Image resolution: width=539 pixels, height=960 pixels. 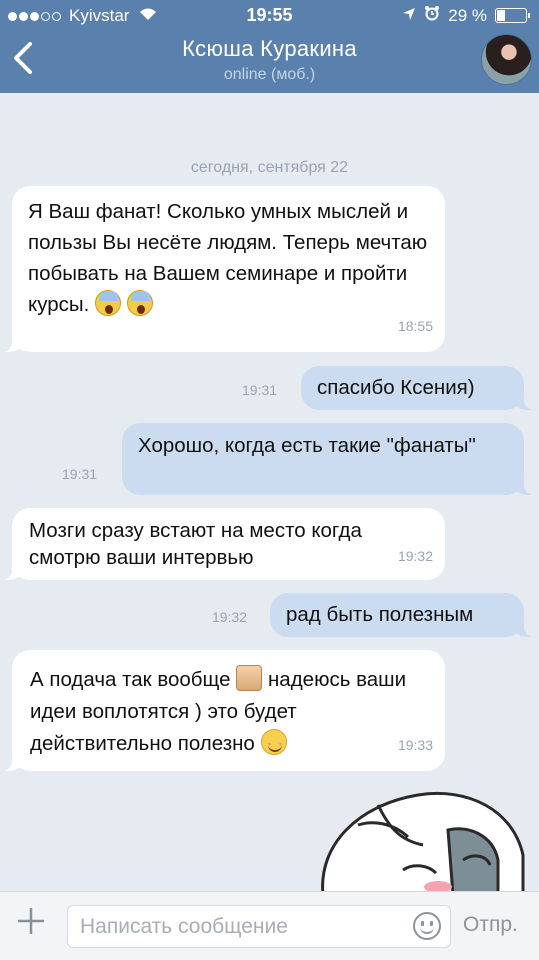 I want to click on message-outgoing: рад быть полезным, so click(x=404, y=615).